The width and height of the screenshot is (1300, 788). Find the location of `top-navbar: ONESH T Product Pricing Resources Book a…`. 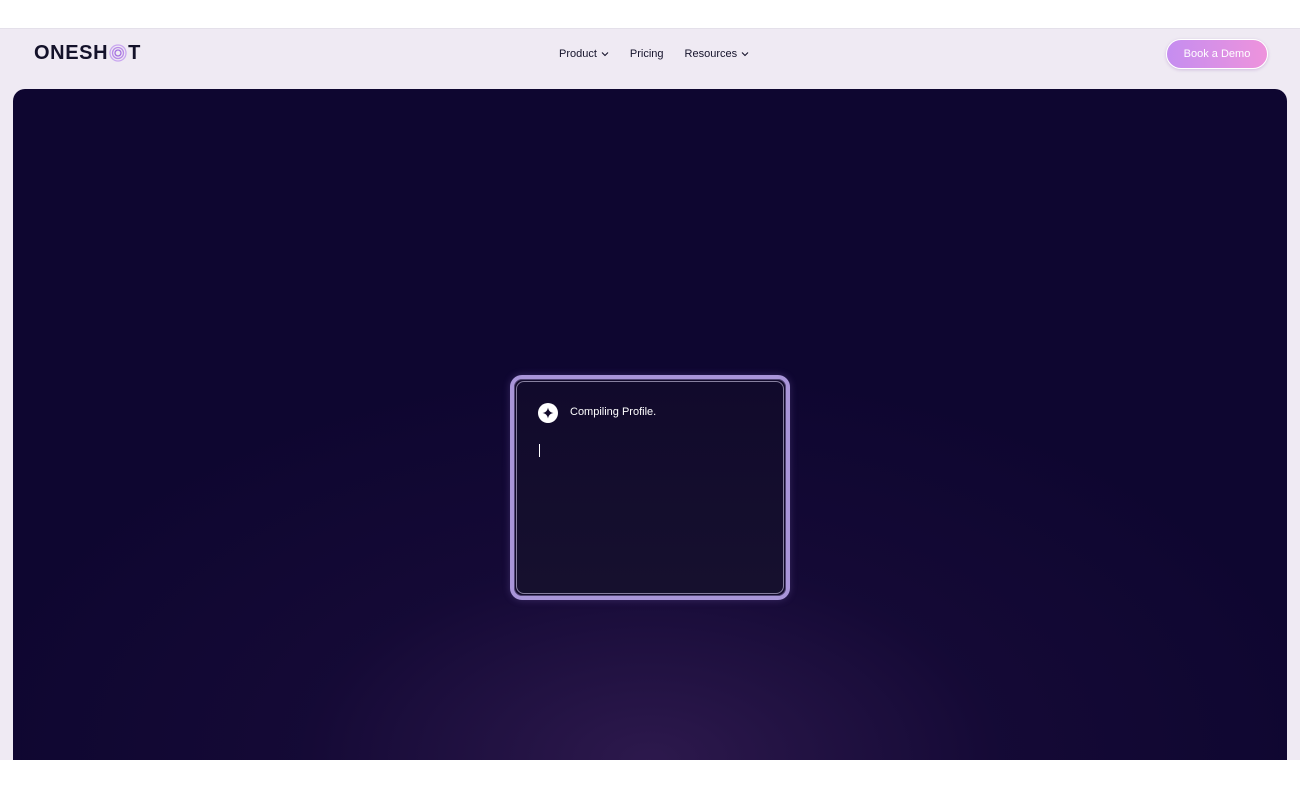

top-navbar: ONESH T Product Pricing Resources Book a… is located at coordinates (650, 58).